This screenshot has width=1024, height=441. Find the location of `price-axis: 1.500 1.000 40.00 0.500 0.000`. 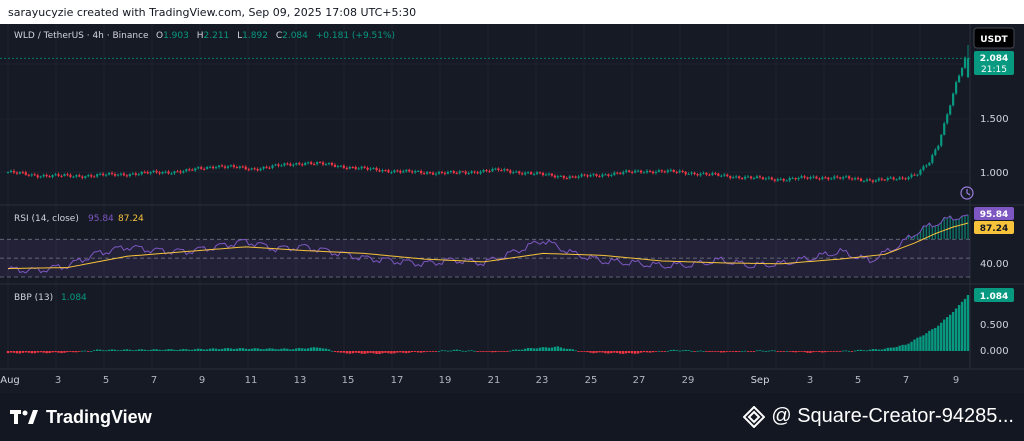

price-axis: 1.500 1.000 40.00 0.500 0.000 is located at coordinates (994, 235).